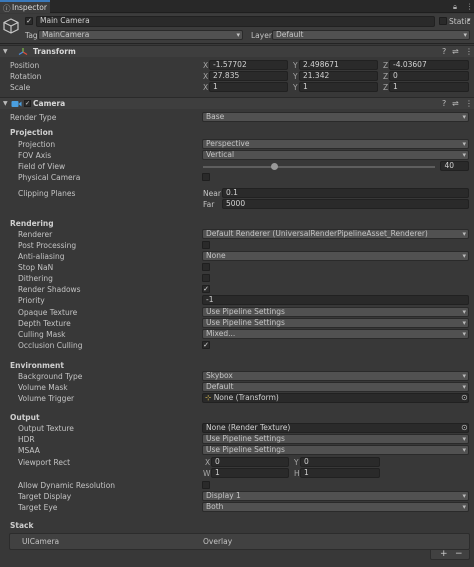 The image size is (474, 567). Describe the element at coordinates (338, 87) in the screenshot. I see `scale-y-field: 1` at that location.